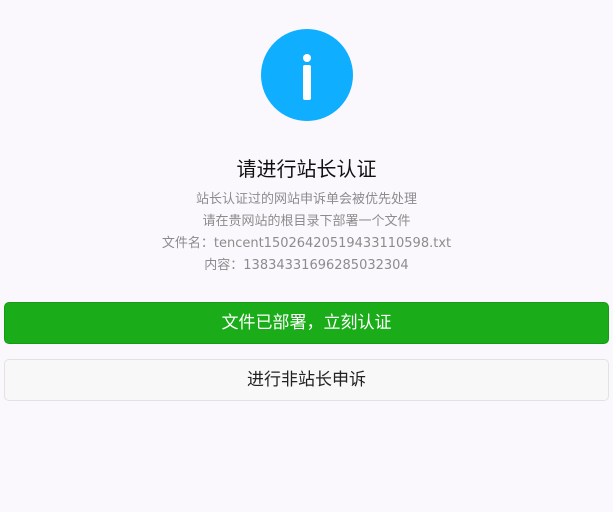  Describe the element at coordinates (306, 221) in the screenshot. I see `description-line-deploy: 请在贵网站的根目录下部署一个文件` at that location.